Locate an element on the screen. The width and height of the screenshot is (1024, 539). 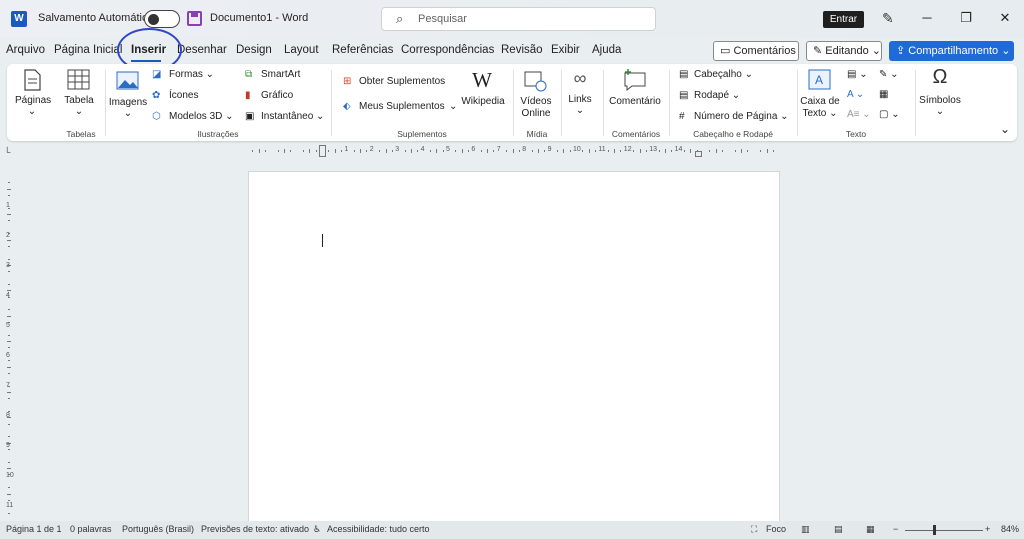
links-button: Links is located at coordinates (580, 99).